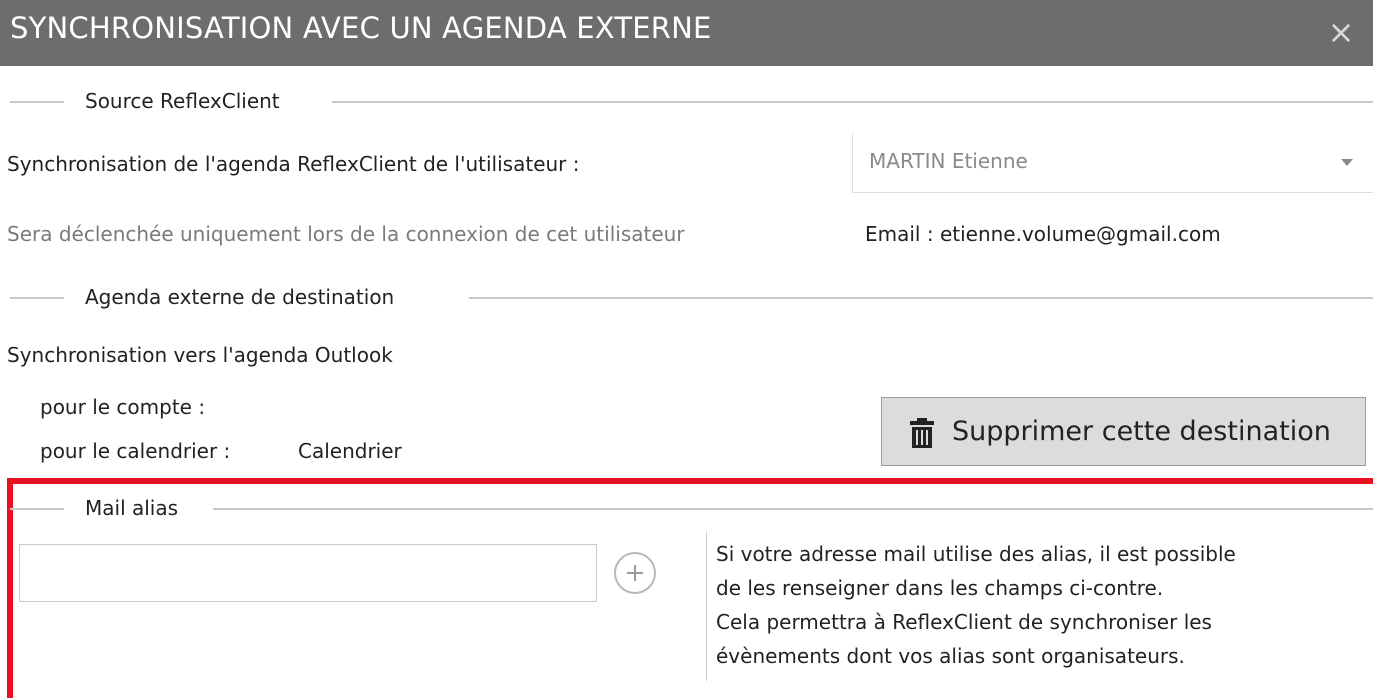  What do you see at coordinates (361, 28) in the screenshot?
I see `window-title: SYNCHRONISATION AVEC UN AGENDA EXTERNE` at bounding box center [361, 28].